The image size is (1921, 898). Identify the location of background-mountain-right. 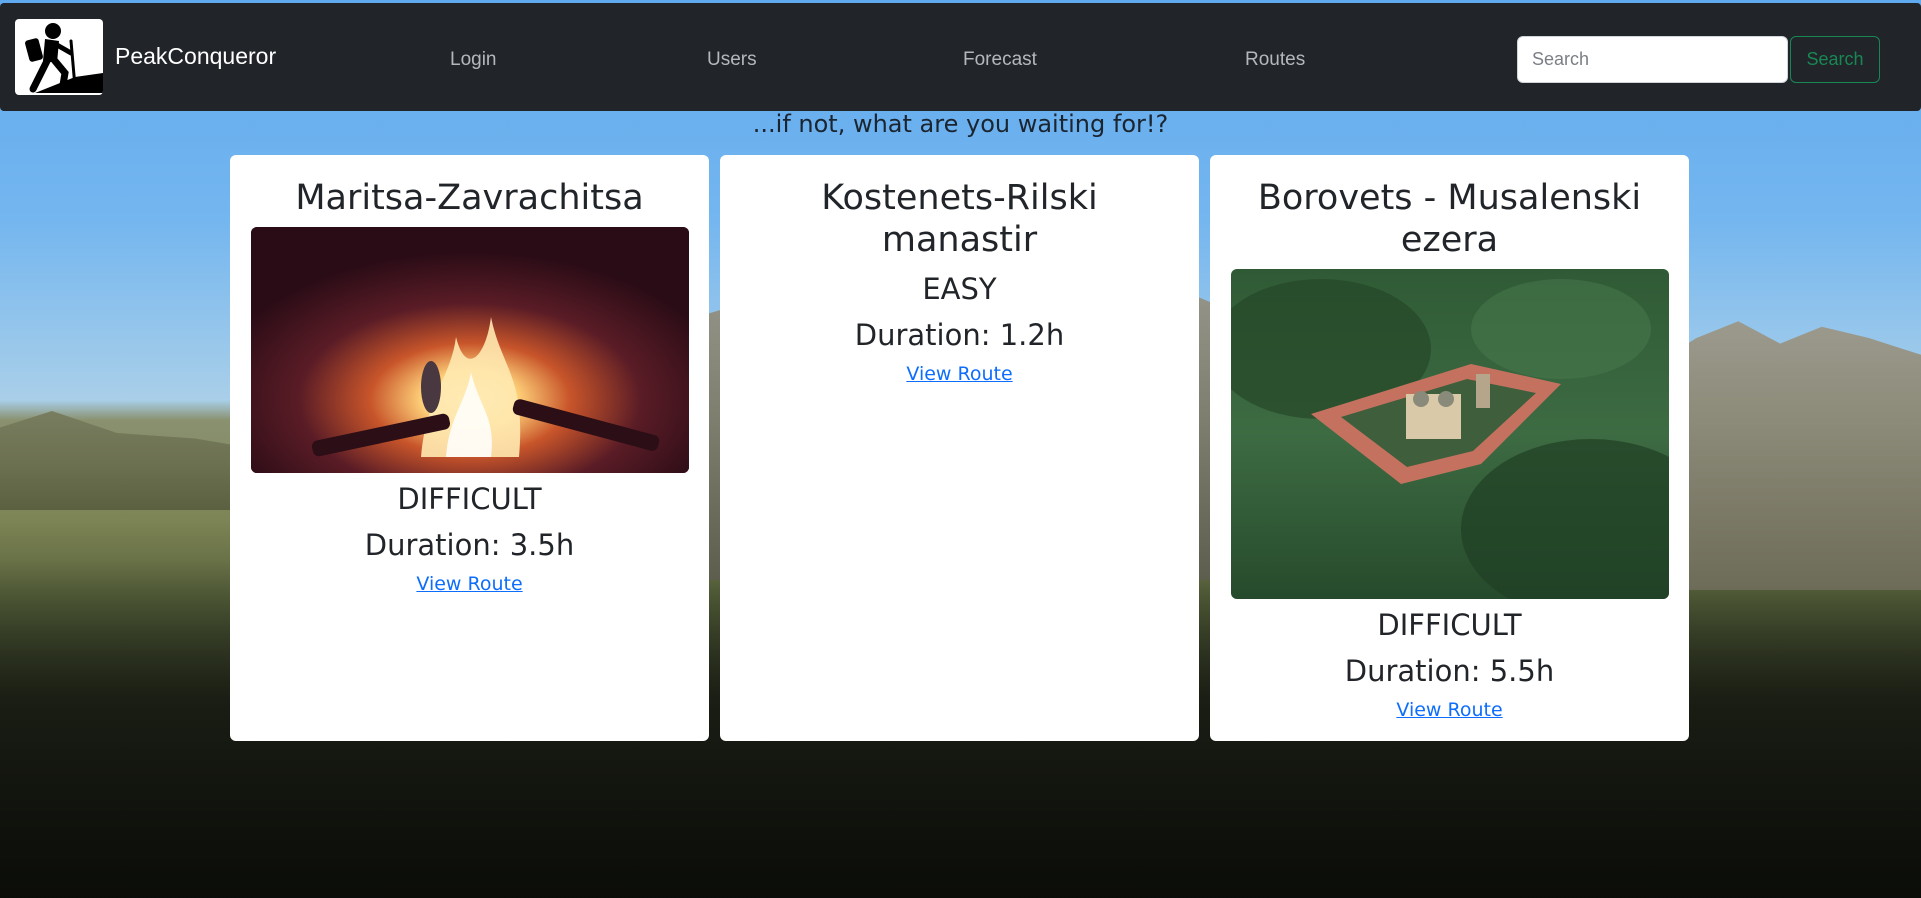
(1790, 455).